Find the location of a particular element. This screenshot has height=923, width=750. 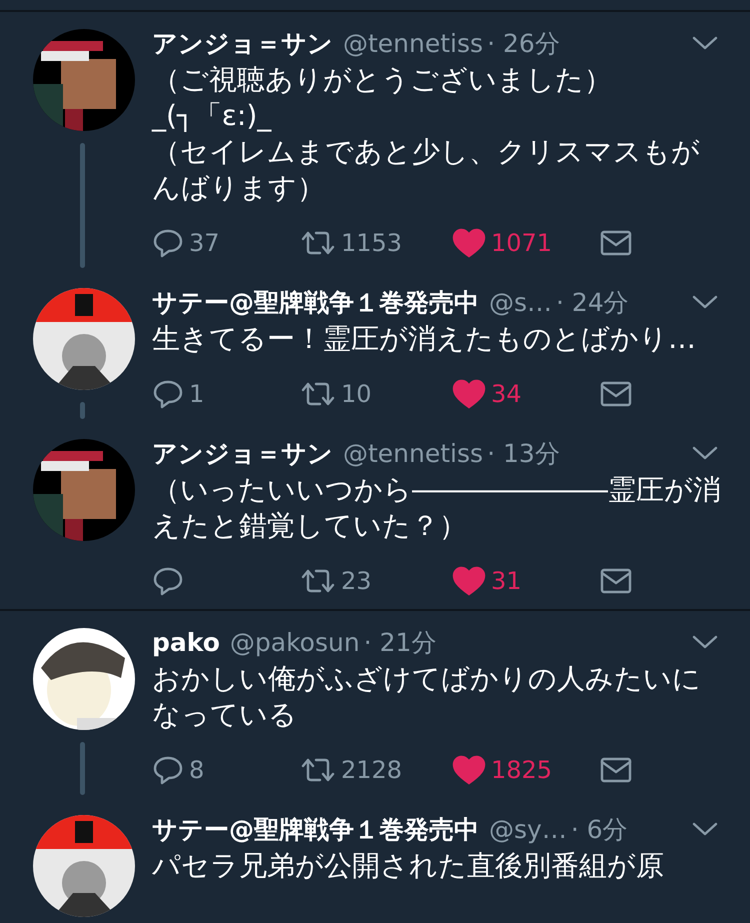

reply-button: 8 is located at coordinates (178, 770).